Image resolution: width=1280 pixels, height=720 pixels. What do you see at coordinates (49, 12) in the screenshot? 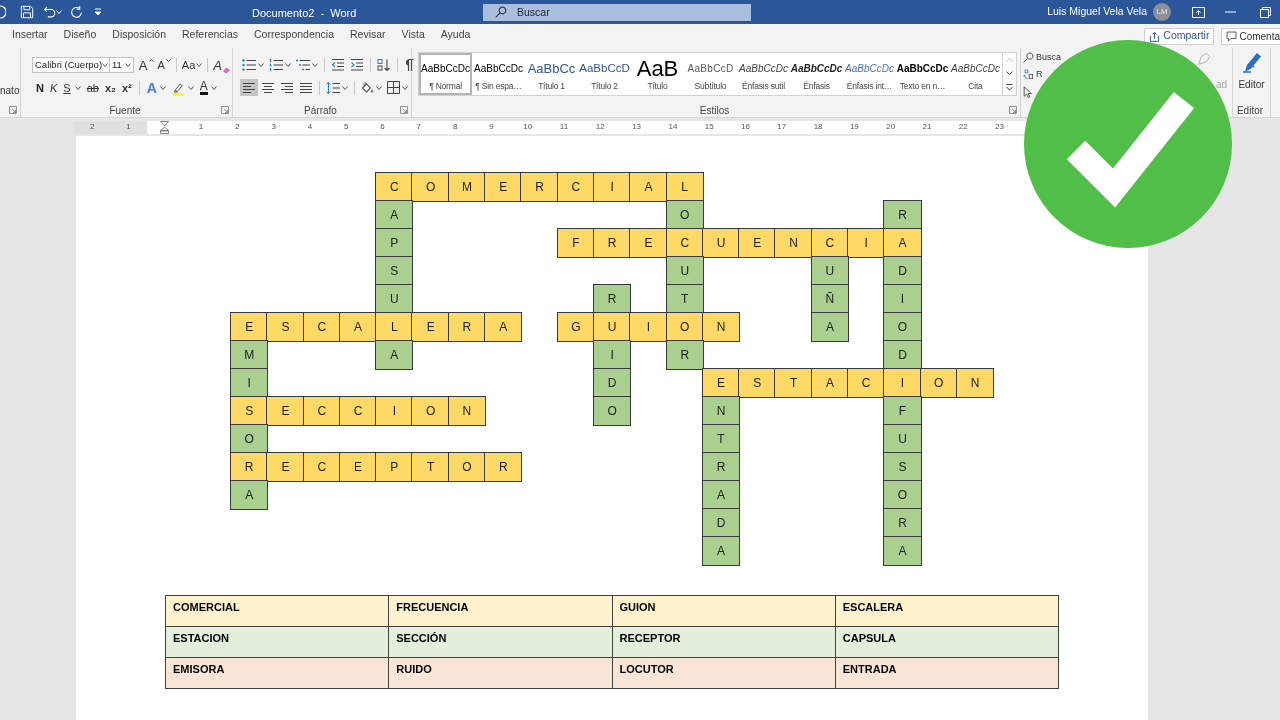
I see `undo-icon` at bounding box center [49, 12].